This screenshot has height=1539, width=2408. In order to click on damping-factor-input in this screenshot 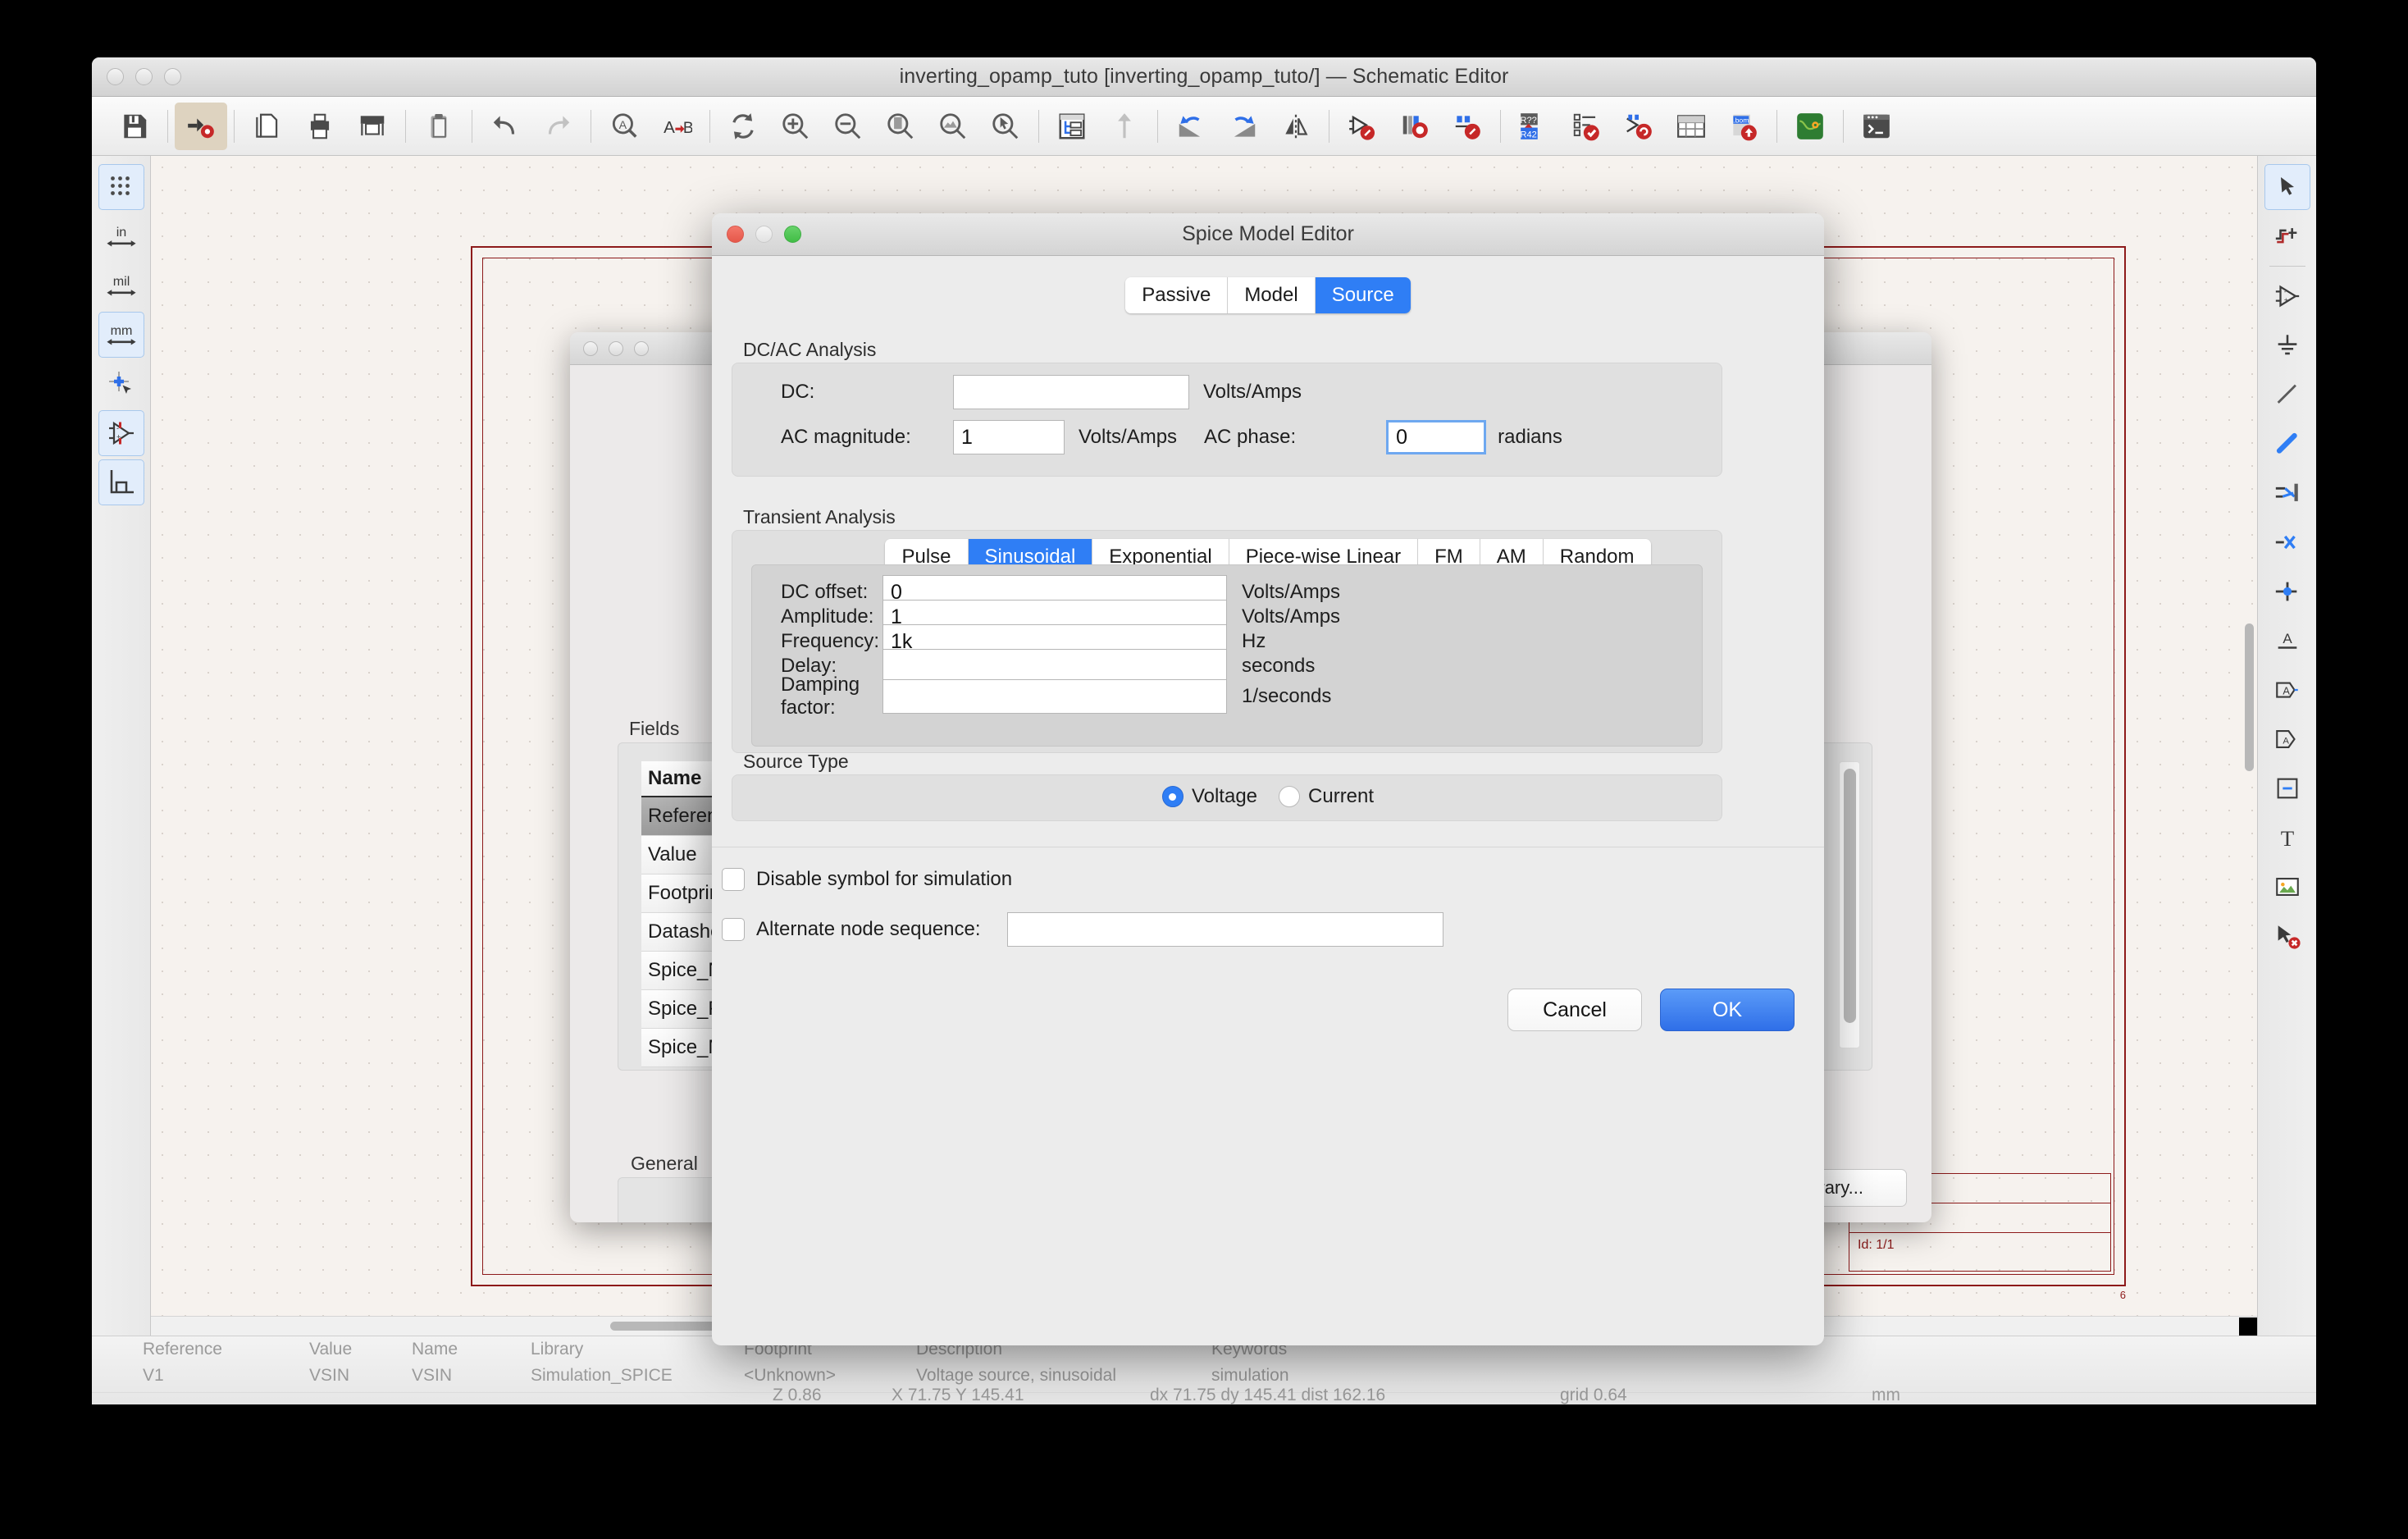, I will do `click(1055, 696)`.